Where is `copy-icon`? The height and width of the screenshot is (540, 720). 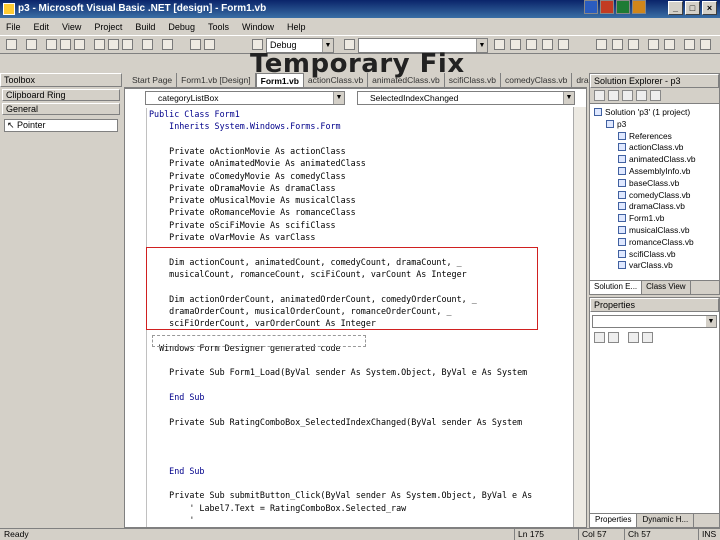 copy-icon is located at coordinates (113, 44).